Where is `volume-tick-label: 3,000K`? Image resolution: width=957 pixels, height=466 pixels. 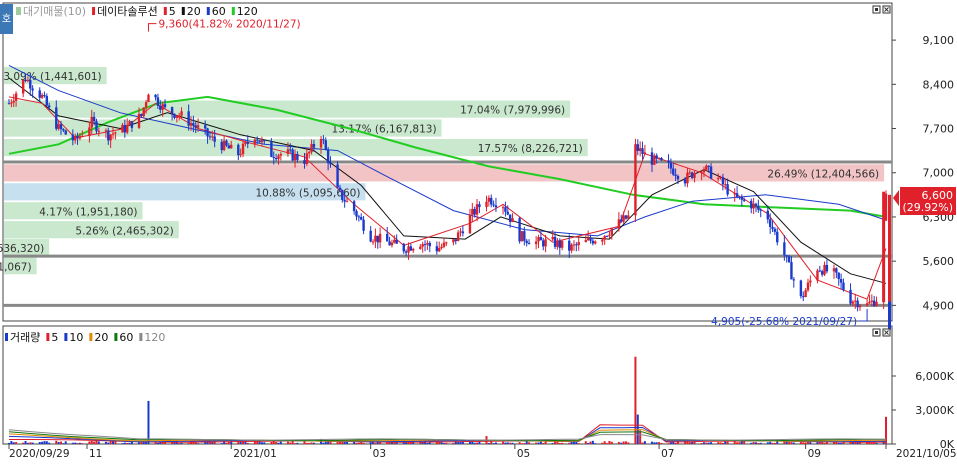
volume-tick-label: 3,000K is located at coordinates (934, 410).